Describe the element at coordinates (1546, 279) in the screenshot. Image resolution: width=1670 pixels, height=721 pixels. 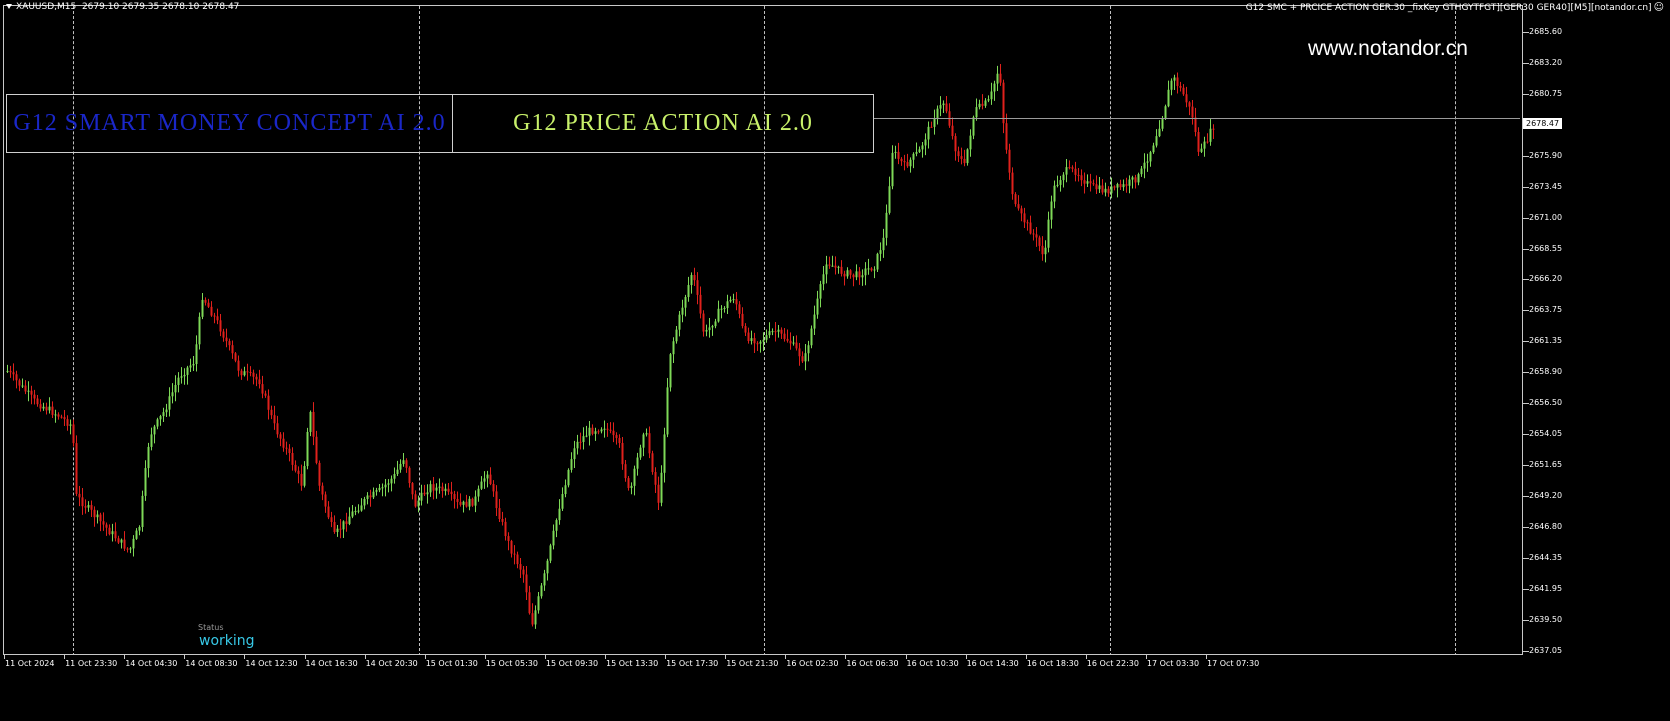
I see `price-tick-label: 2666.20` at that location.